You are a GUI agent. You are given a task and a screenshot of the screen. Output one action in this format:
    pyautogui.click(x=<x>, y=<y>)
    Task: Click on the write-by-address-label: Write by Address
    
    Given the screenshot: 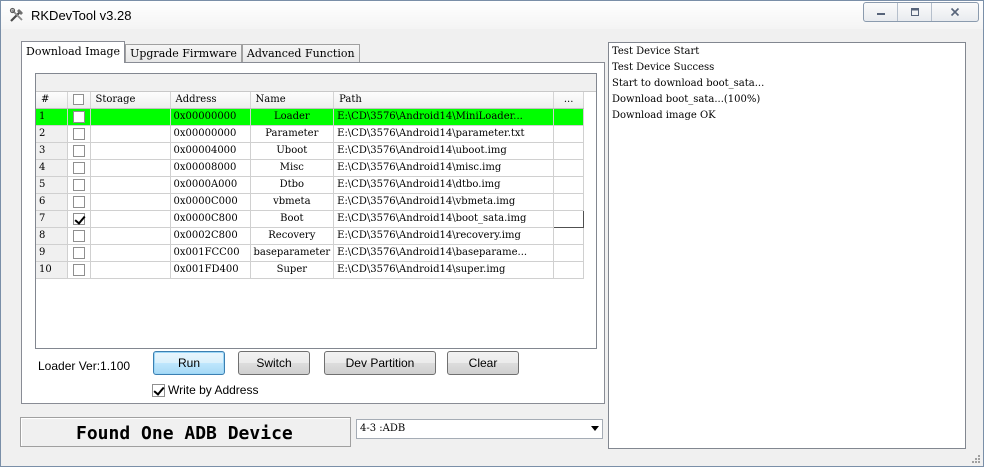 What is the action you would take?
    pyautogui.click(x=213, y=390)
    